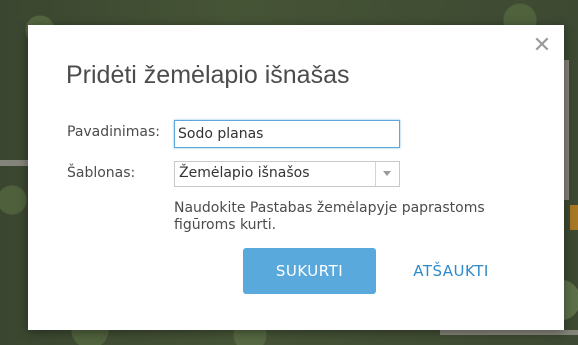 The width and height of the screenshot is (578, 345). I want to click on create-button: SUKURTI, so click(309, 271).